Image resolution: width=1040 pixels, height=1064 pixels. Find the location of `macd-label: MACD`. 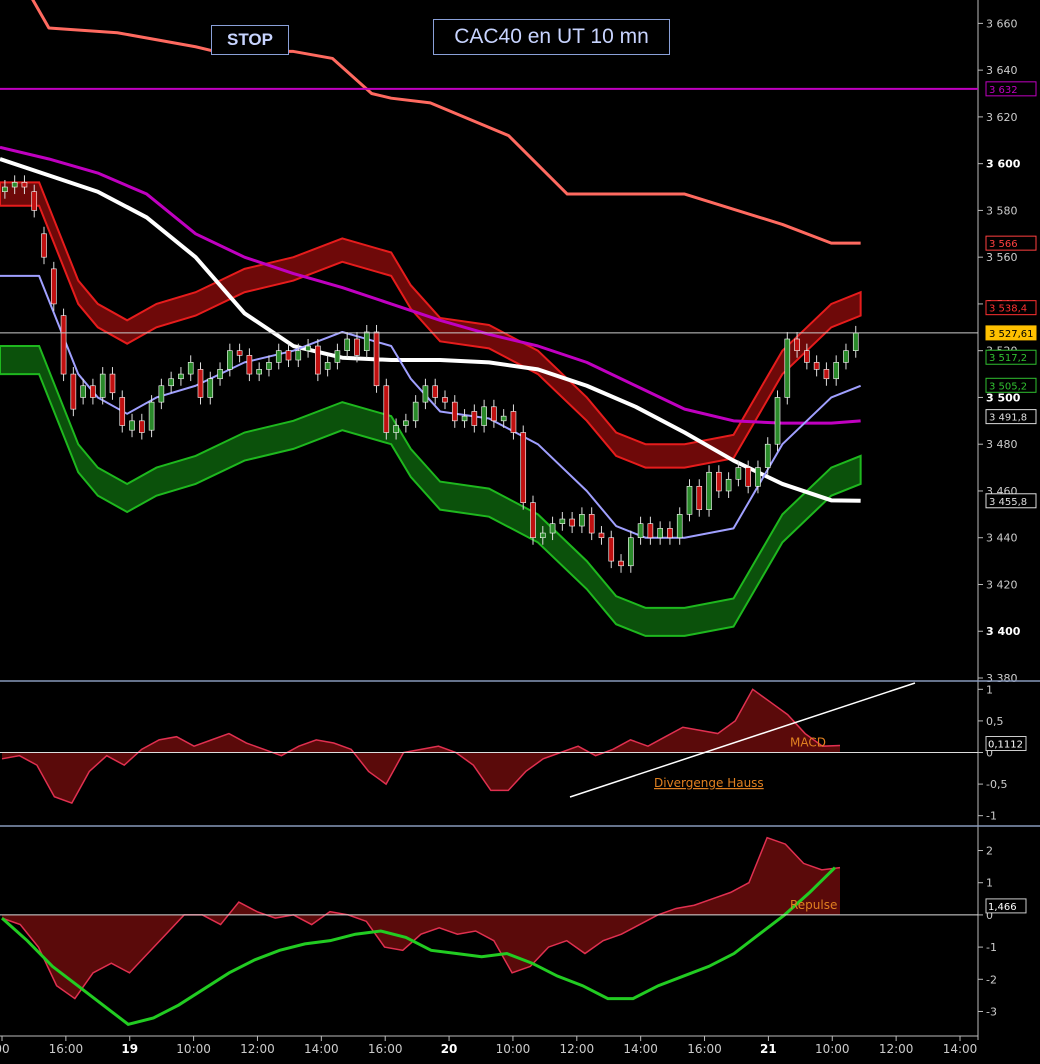

macd-label: MACD is located at coordinates (808, 743).